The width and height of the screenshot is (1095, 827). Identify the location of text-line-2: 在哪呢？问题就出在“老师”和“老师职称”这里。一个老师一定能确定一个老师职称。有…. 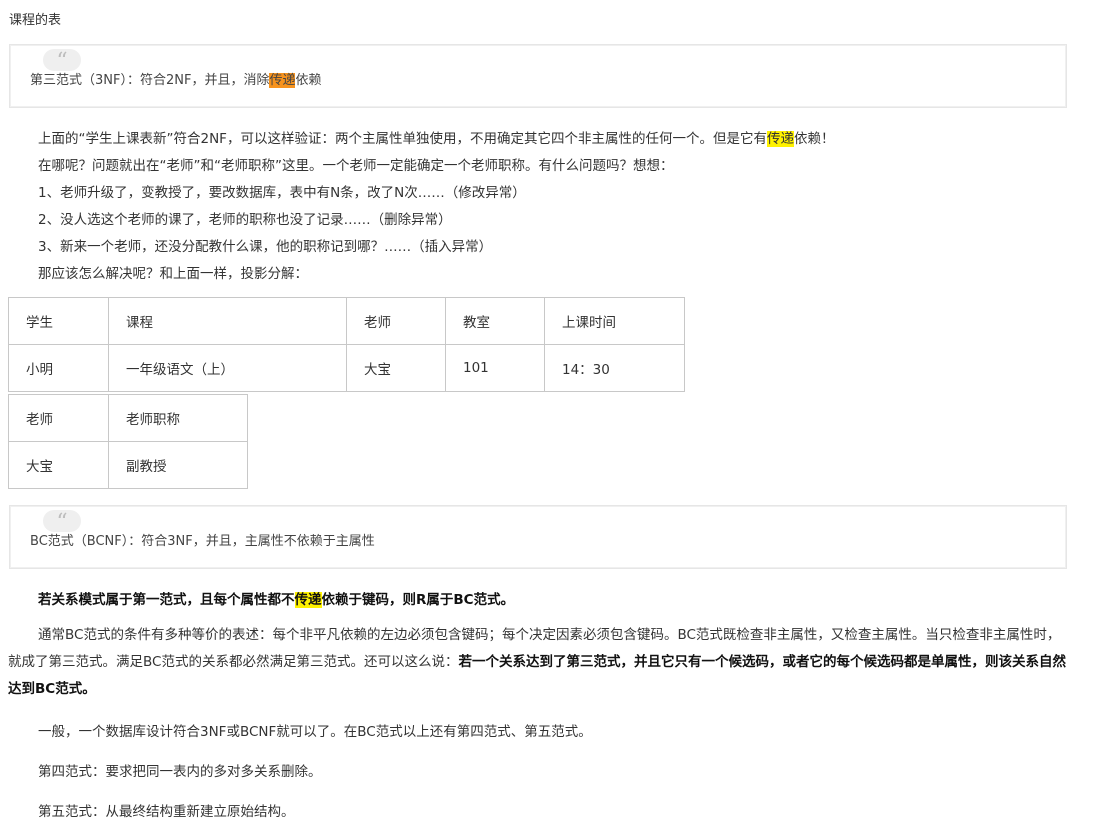
(356, 166).